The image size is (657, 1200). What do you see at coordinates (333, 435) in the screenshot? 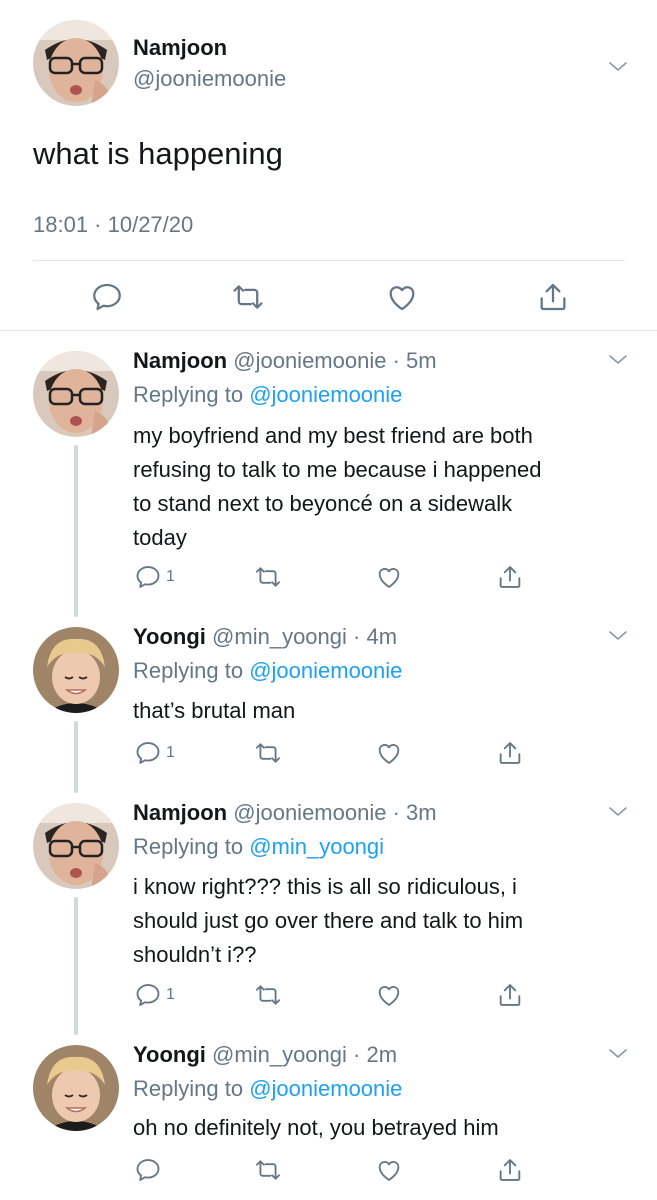
I see `text-line: my boyfriend and my best friend are both` at bounding box center [333, 435].